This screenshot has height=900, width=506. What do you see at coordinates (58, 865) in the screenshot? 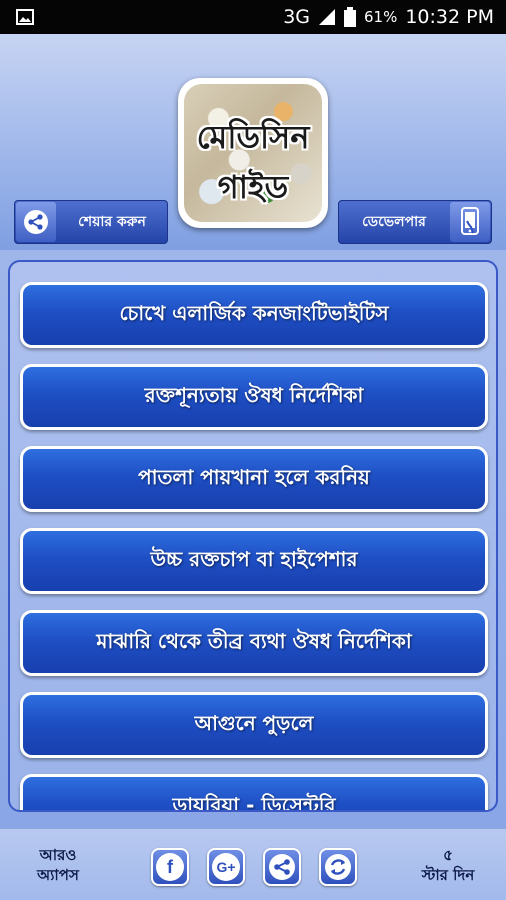
I see `more-apps-button: আরও অ্যাপস` at bounding box center [58, 865].